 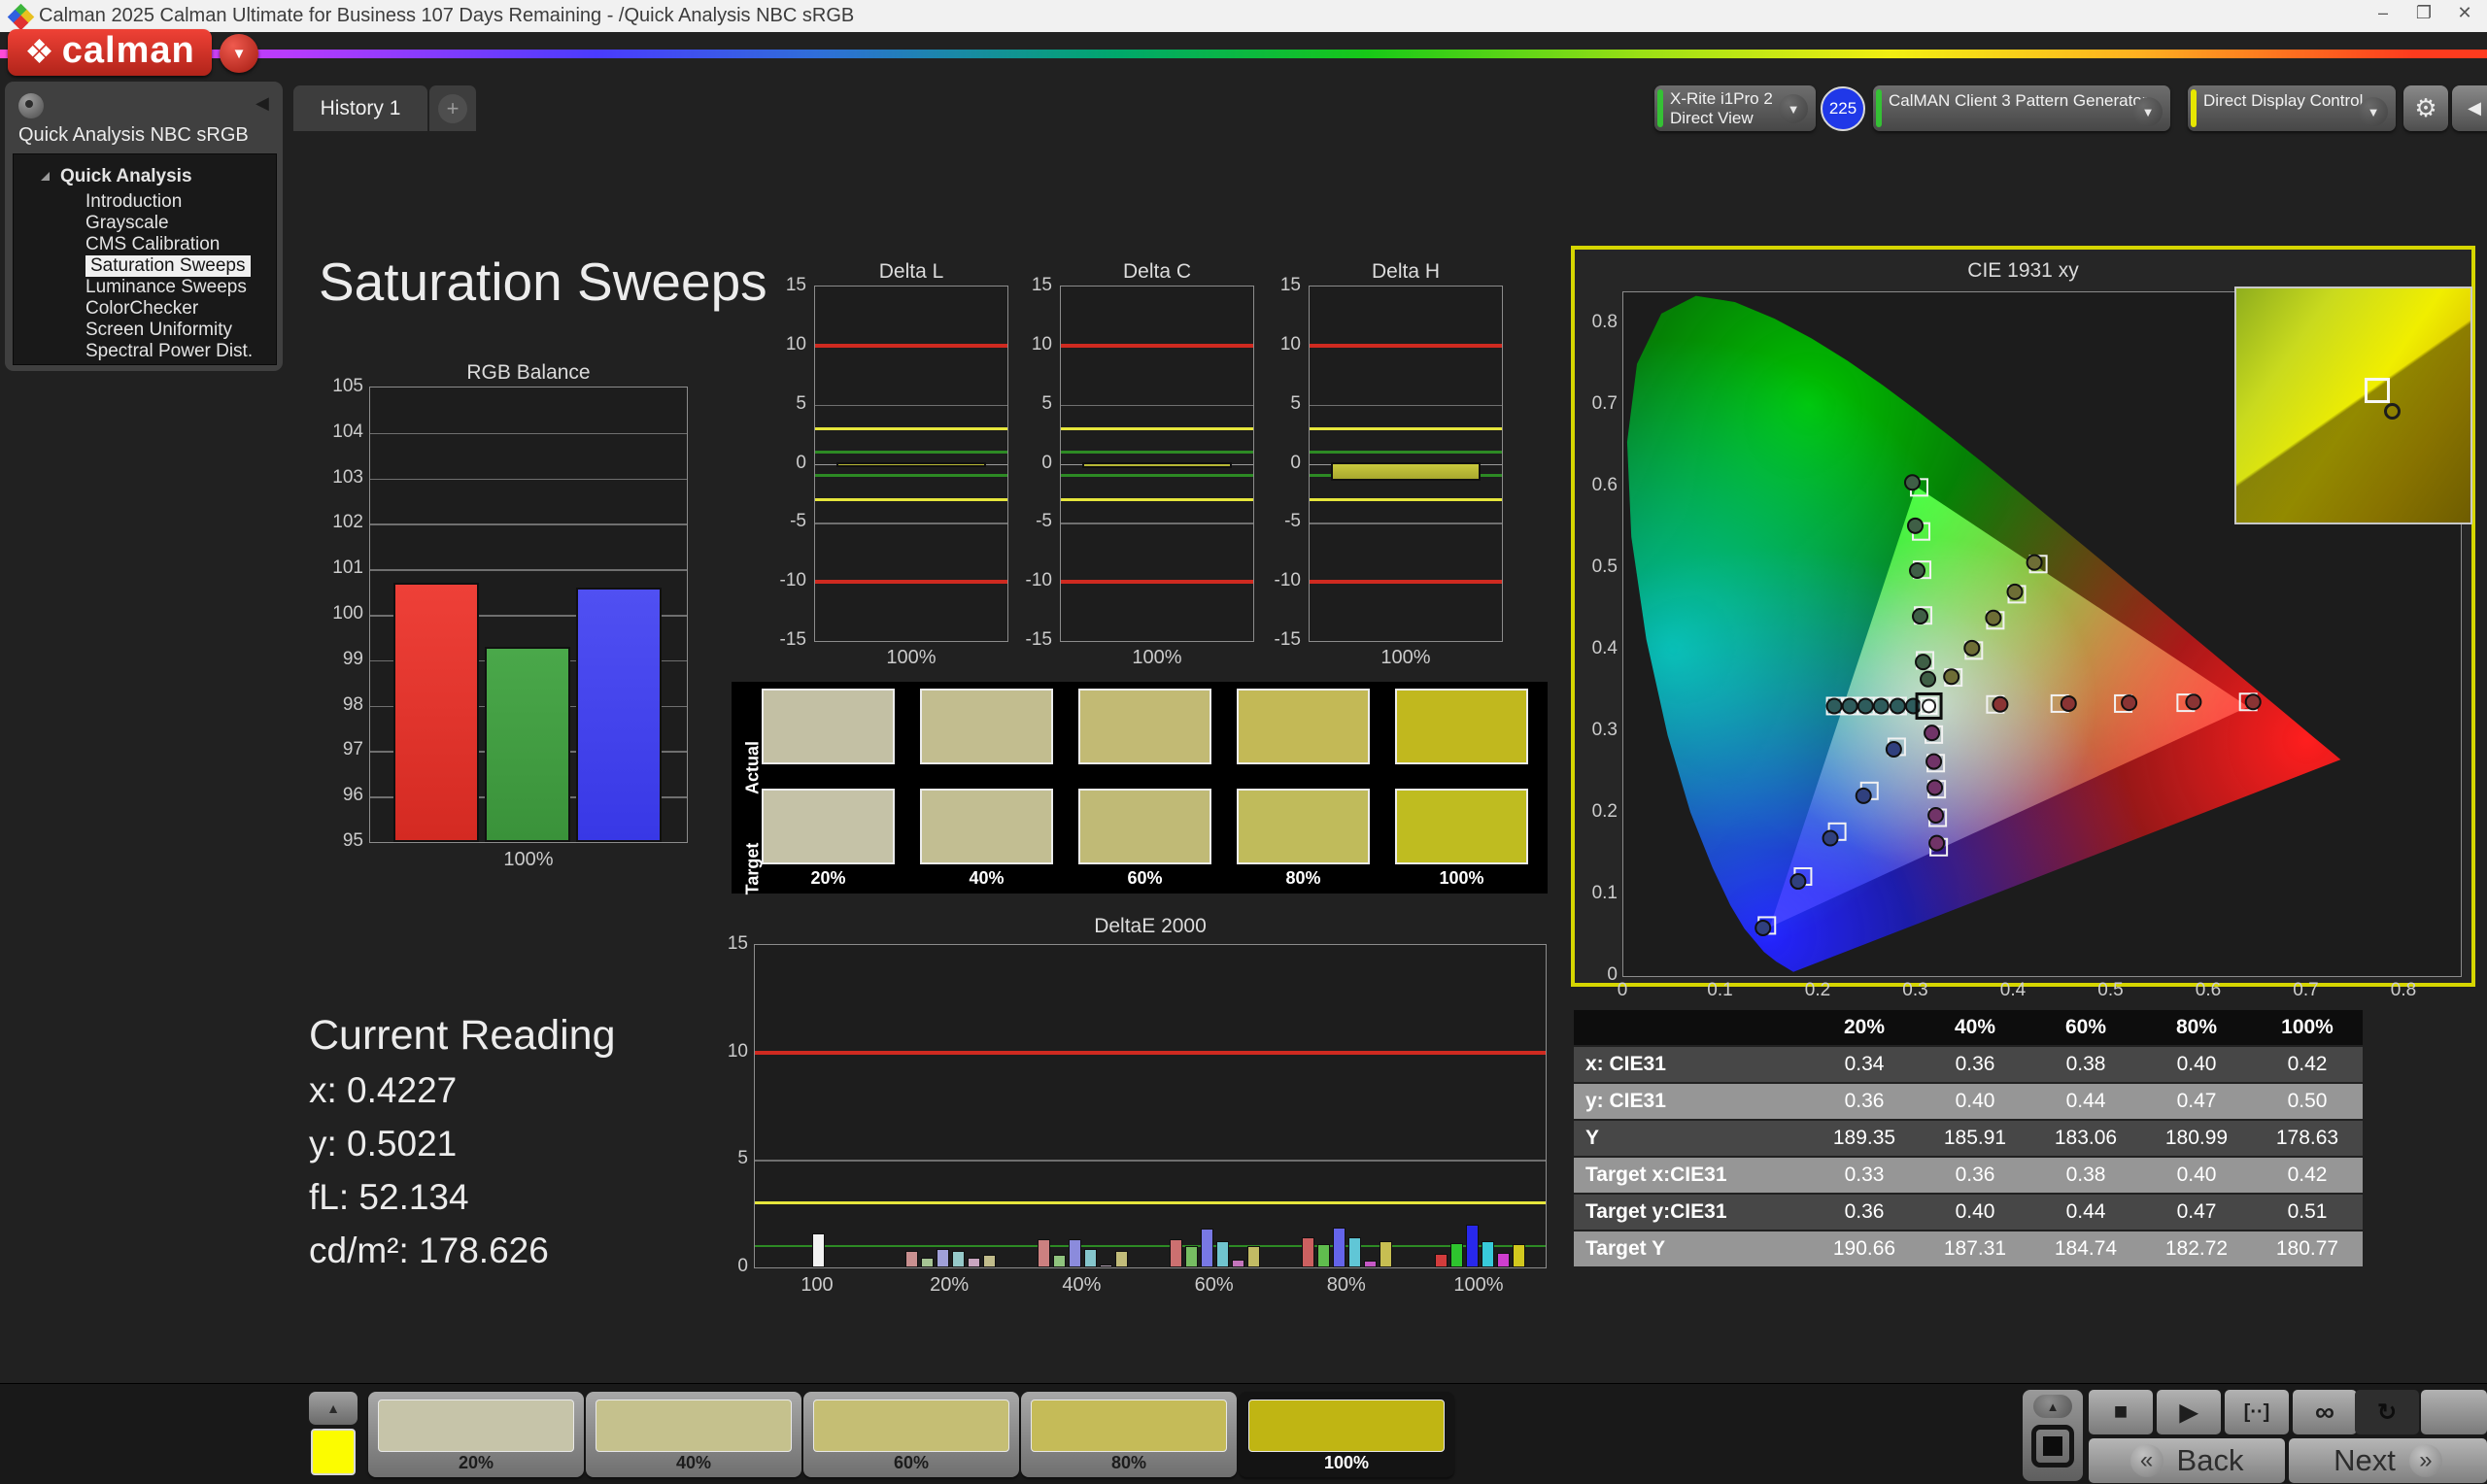 What do you see at coordinates (1612, 974) in the screenshot?
I see `cie-y-tick: 0` at bounding box center [1612, 974].